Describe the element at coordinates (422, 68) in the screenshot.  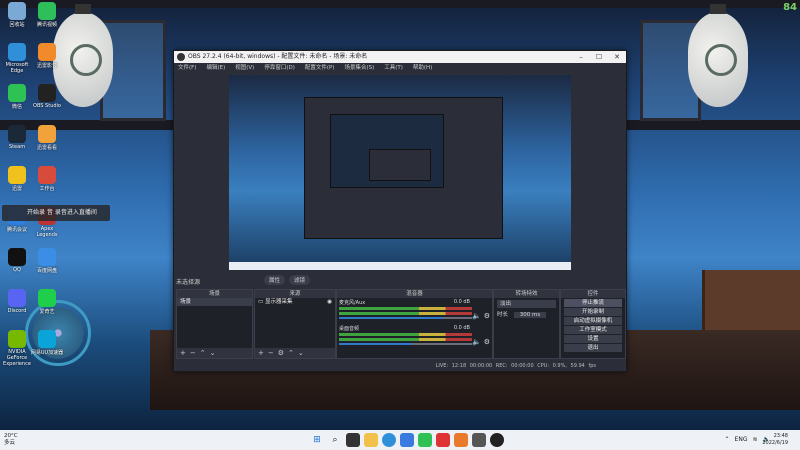
I see `menu-help: 帮助(H)` at that location.